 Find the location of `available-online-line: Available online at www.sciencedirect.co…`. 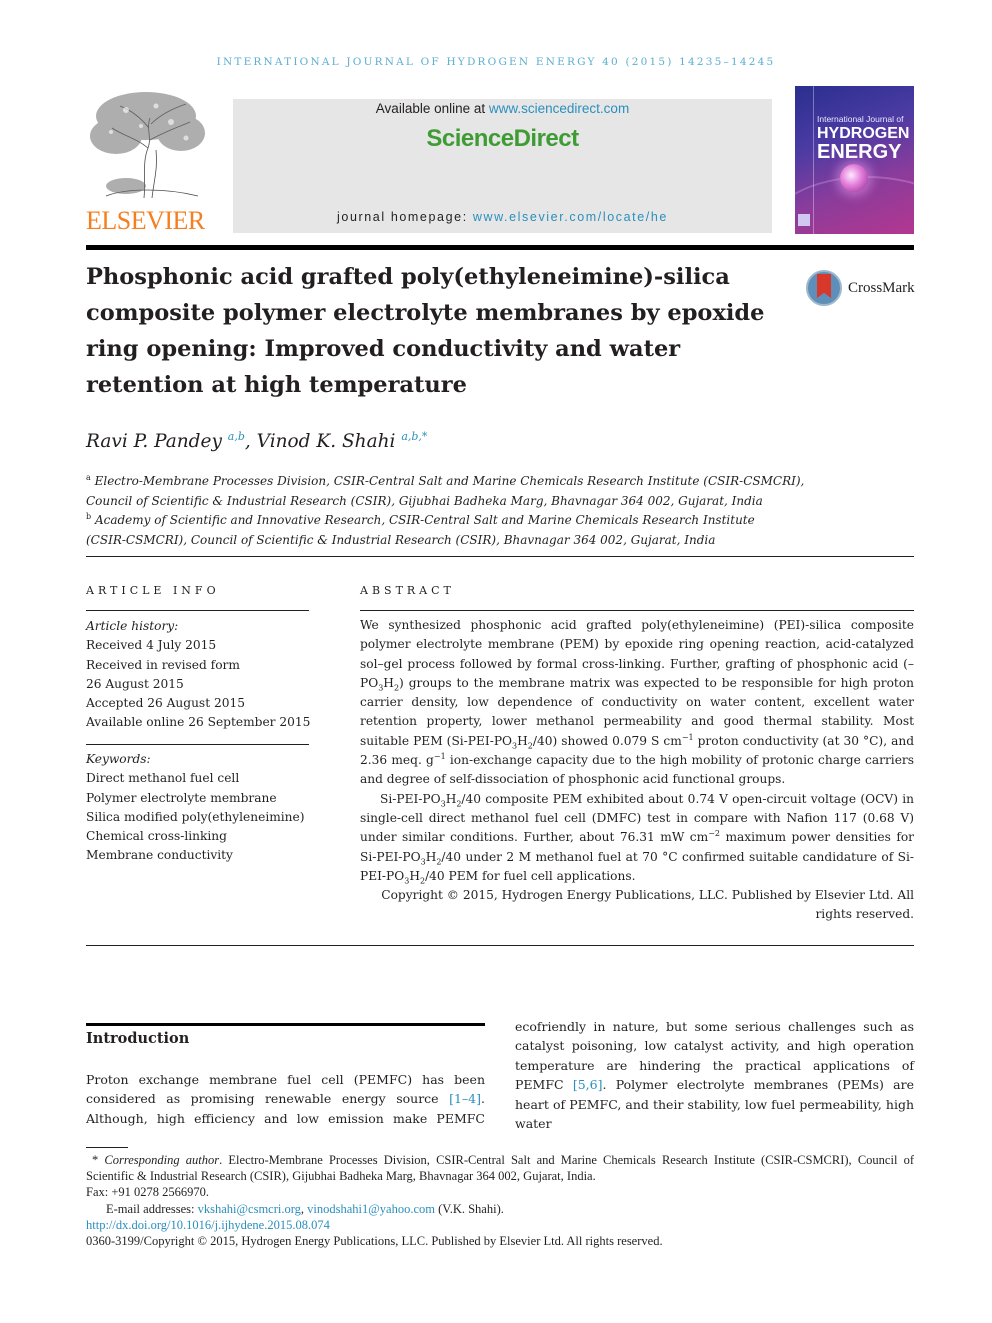

available-online-line: Available online at www.sciencedirect.co… is located at coordinates (502, 108).